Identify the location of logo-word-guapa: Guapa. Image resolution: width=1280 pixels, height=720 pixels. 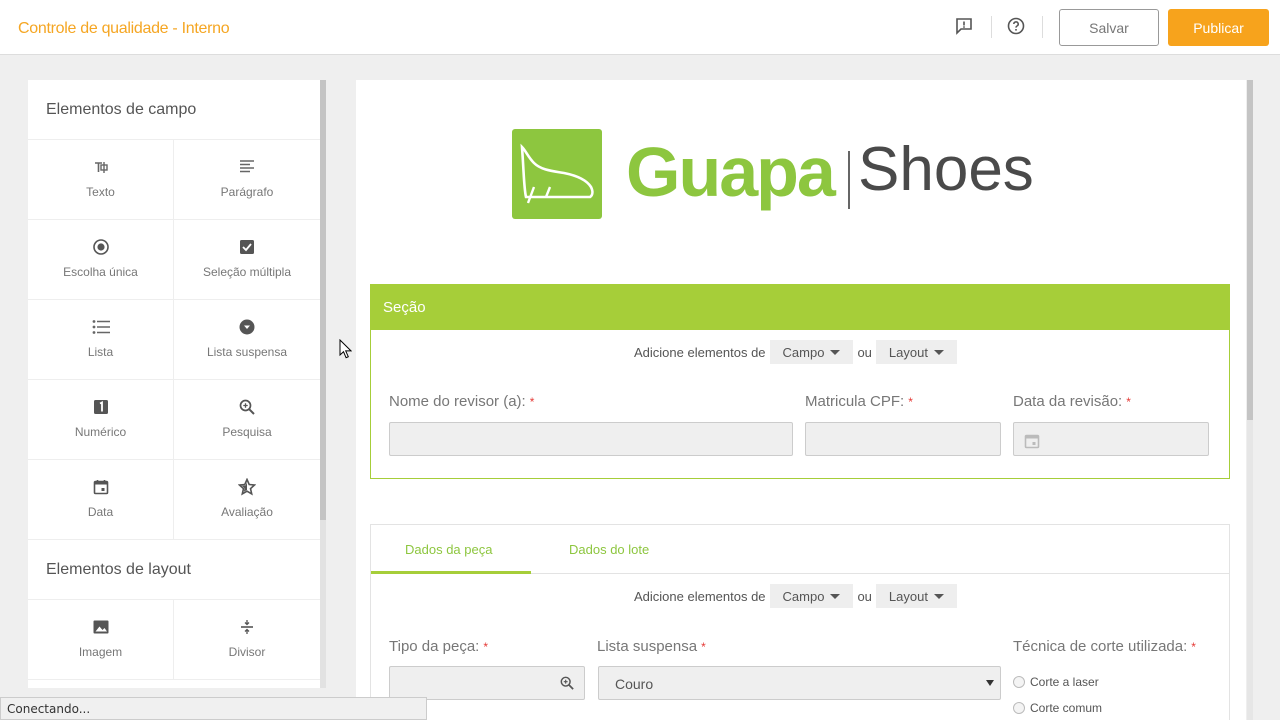
(731, 172).